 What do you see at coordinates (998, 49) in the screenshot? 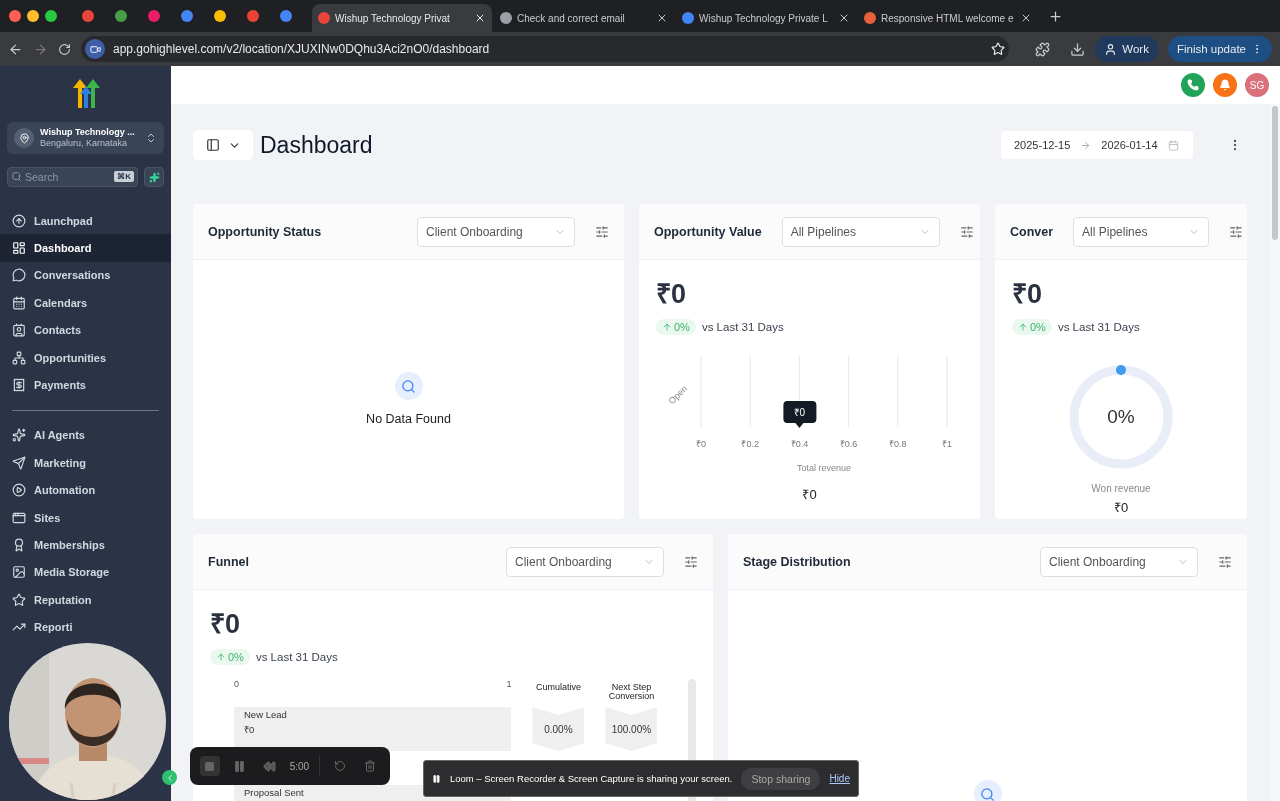
I see `bookmark-star-icon` at bounding box center [998, 49].